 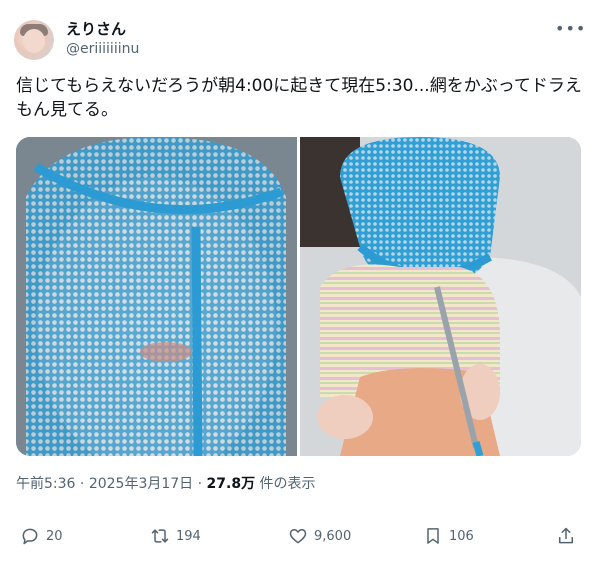 What do you see at coordinates (45, 484) in the screenshot?
I see `tweet-time: 午前5:36` at bounding box center [45, 484].